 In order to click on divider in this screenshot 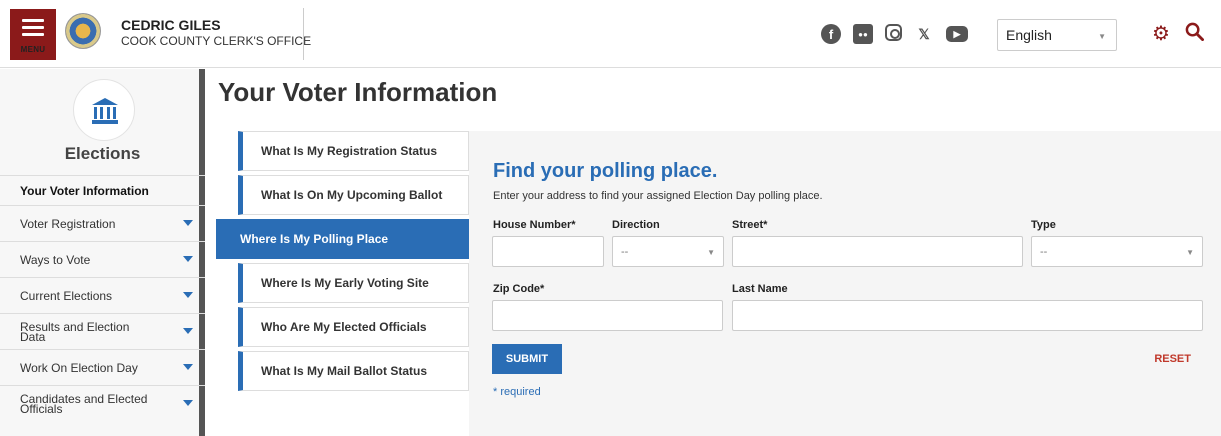, I will do `click(303, 34)`.